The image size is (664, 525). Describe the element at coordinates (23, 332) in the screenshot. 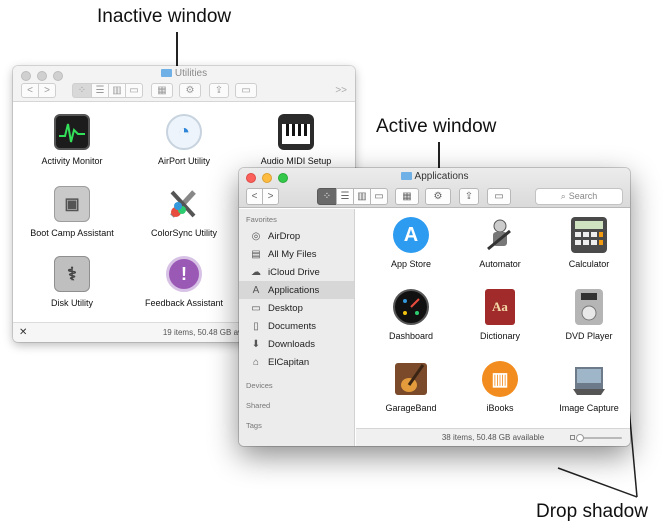

I see `path-close-icon: ✕` at that location.